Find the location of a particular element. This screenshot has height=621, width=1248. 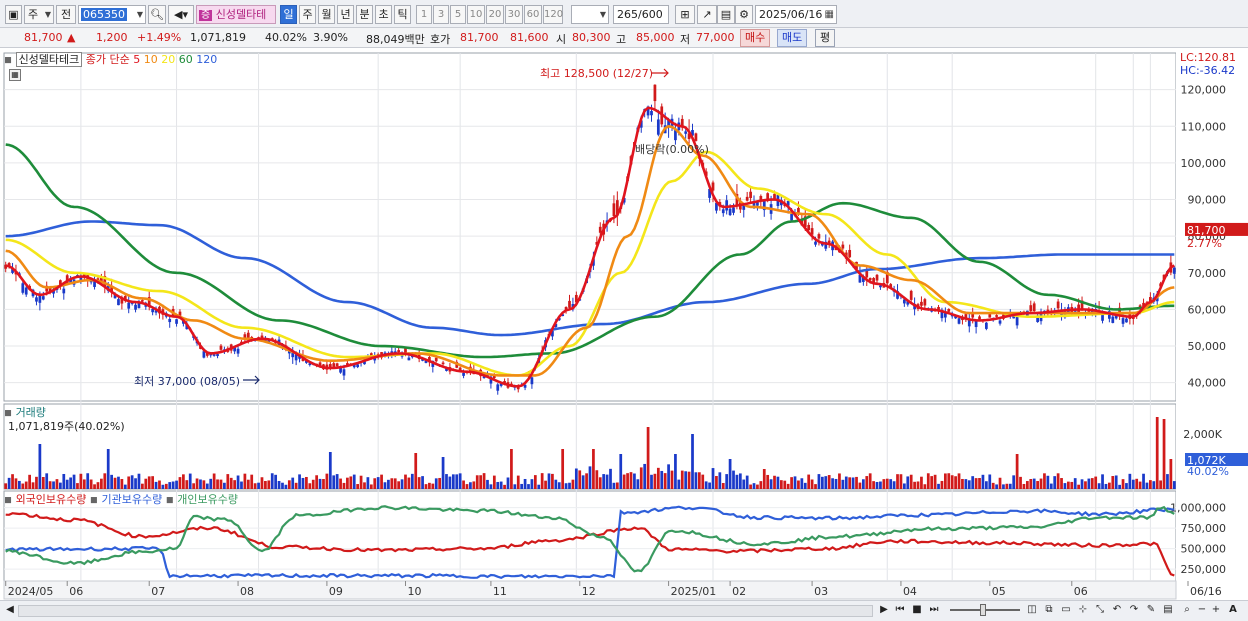

scroll-right-icon: ▶ is located at coordinates (884, 611).